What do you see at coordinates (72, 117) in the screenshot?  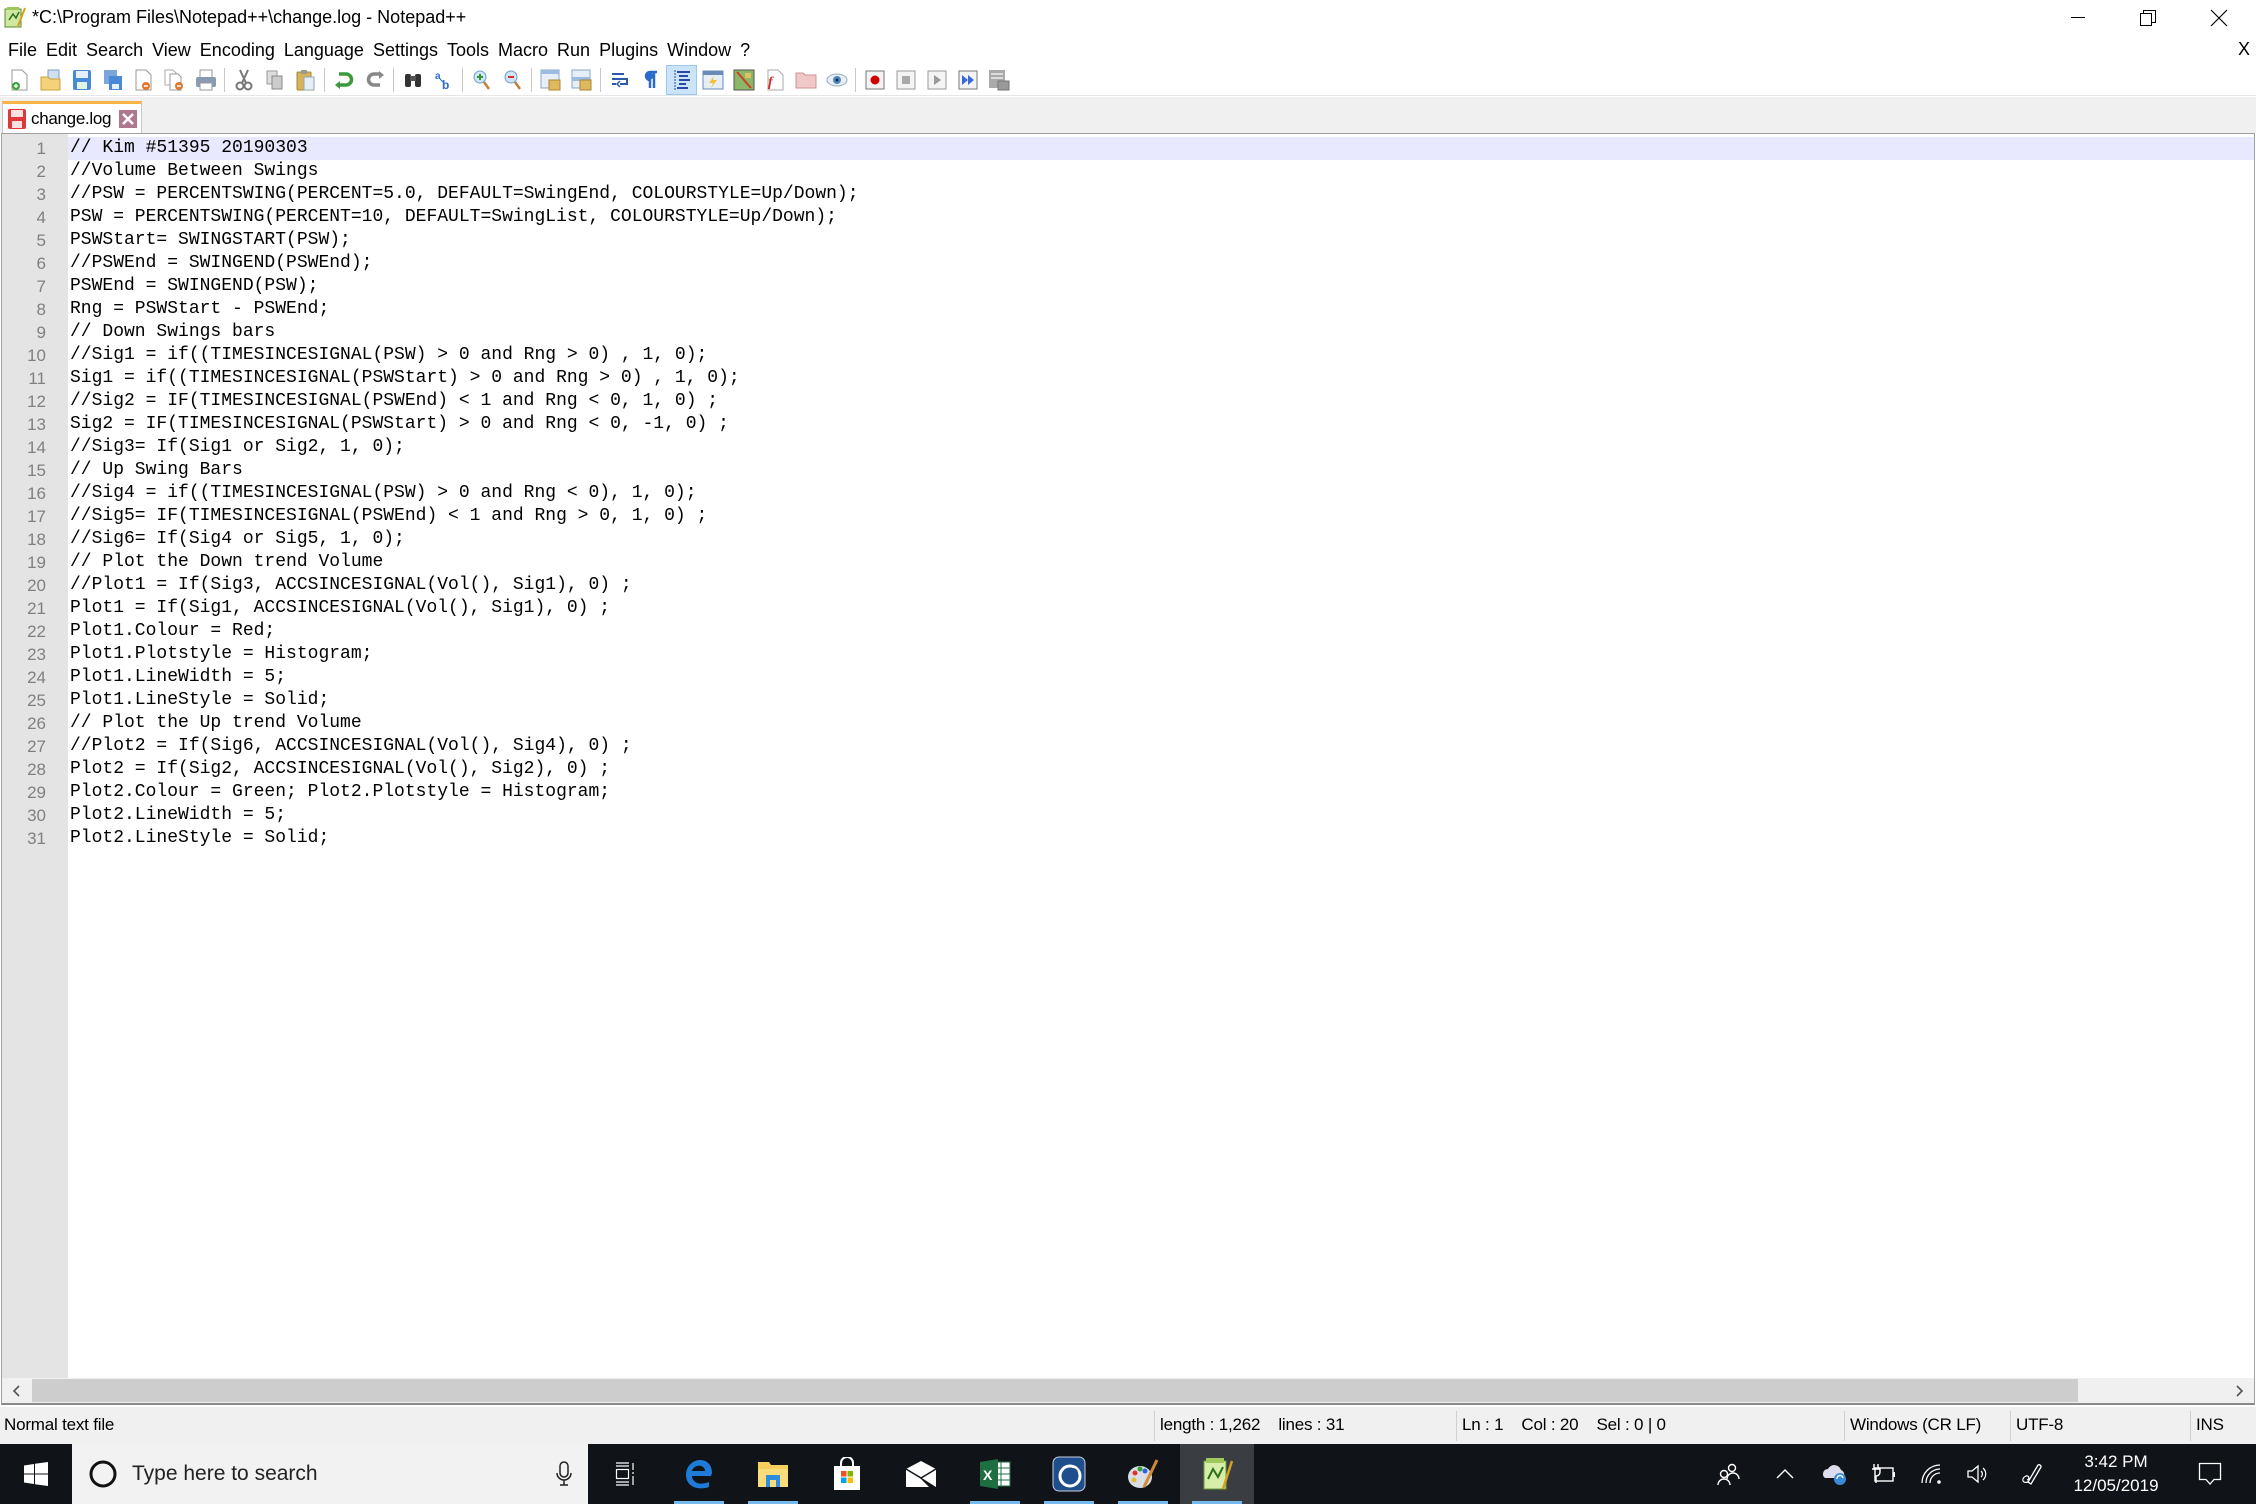 I see `tab-change-log: change.log` at bounding box center [72, 117].